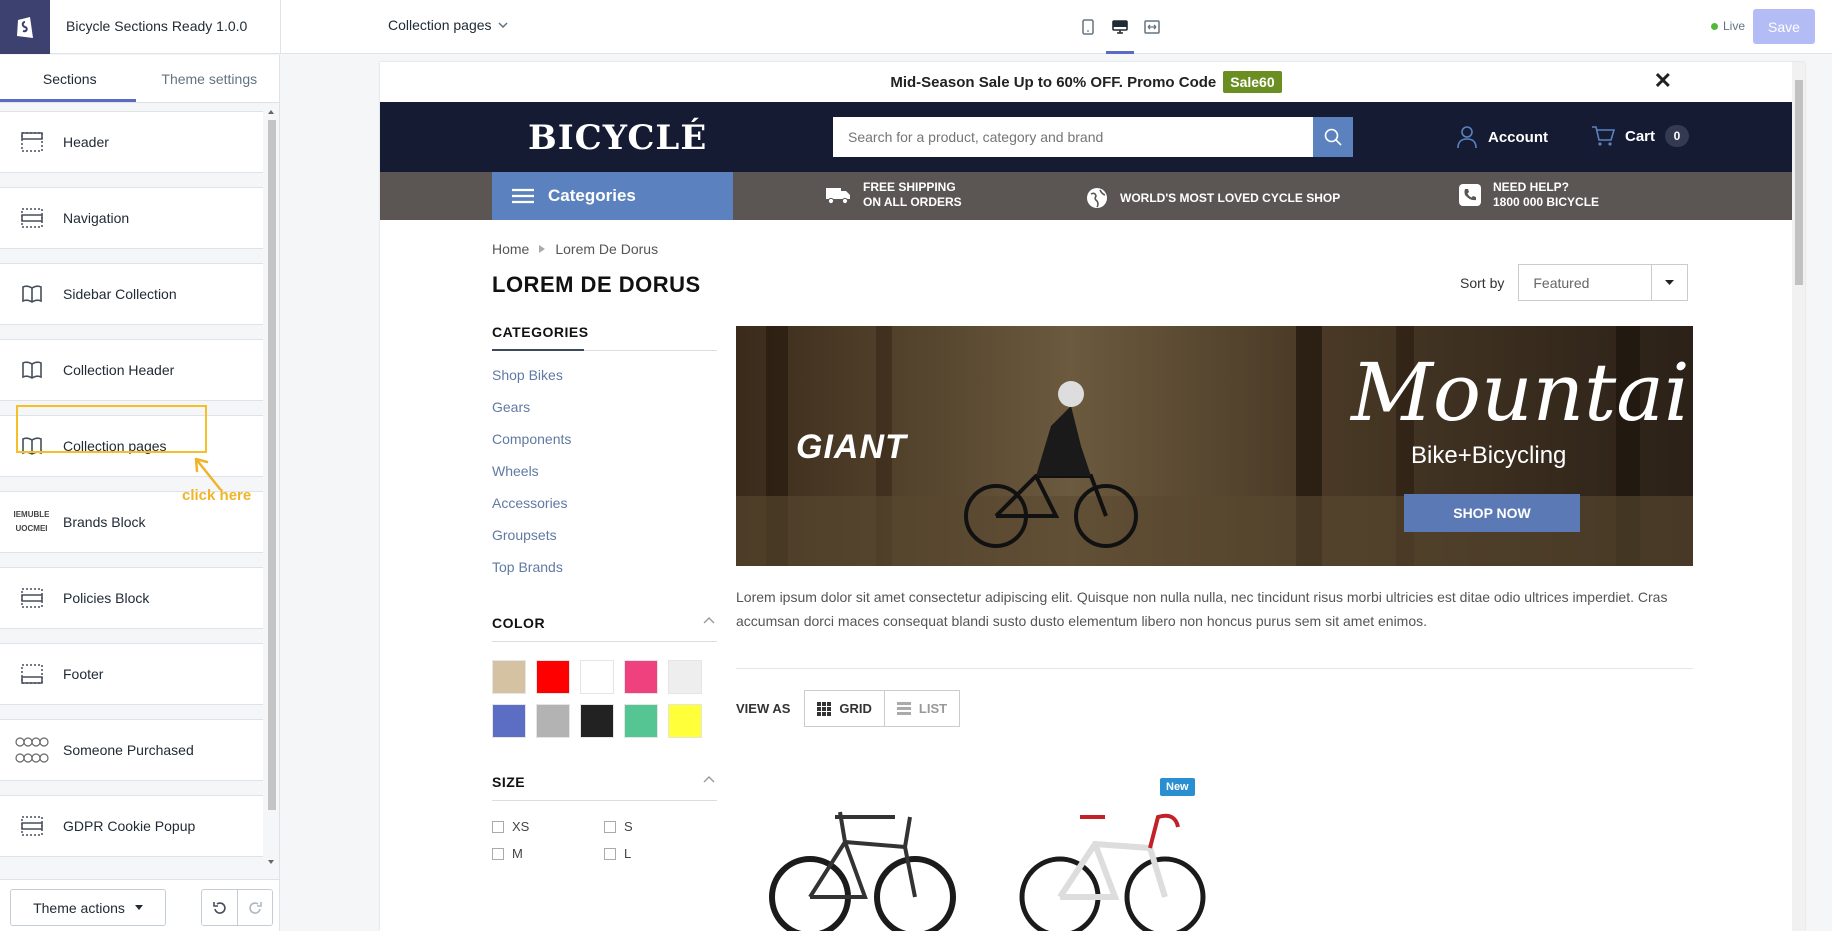 The width and height of the screenshot is (1832, 931). What do you see at coordinates (1561, 282) in the screenshot?
I see `sort-value: Featured` at bounding box center [1561, 282].